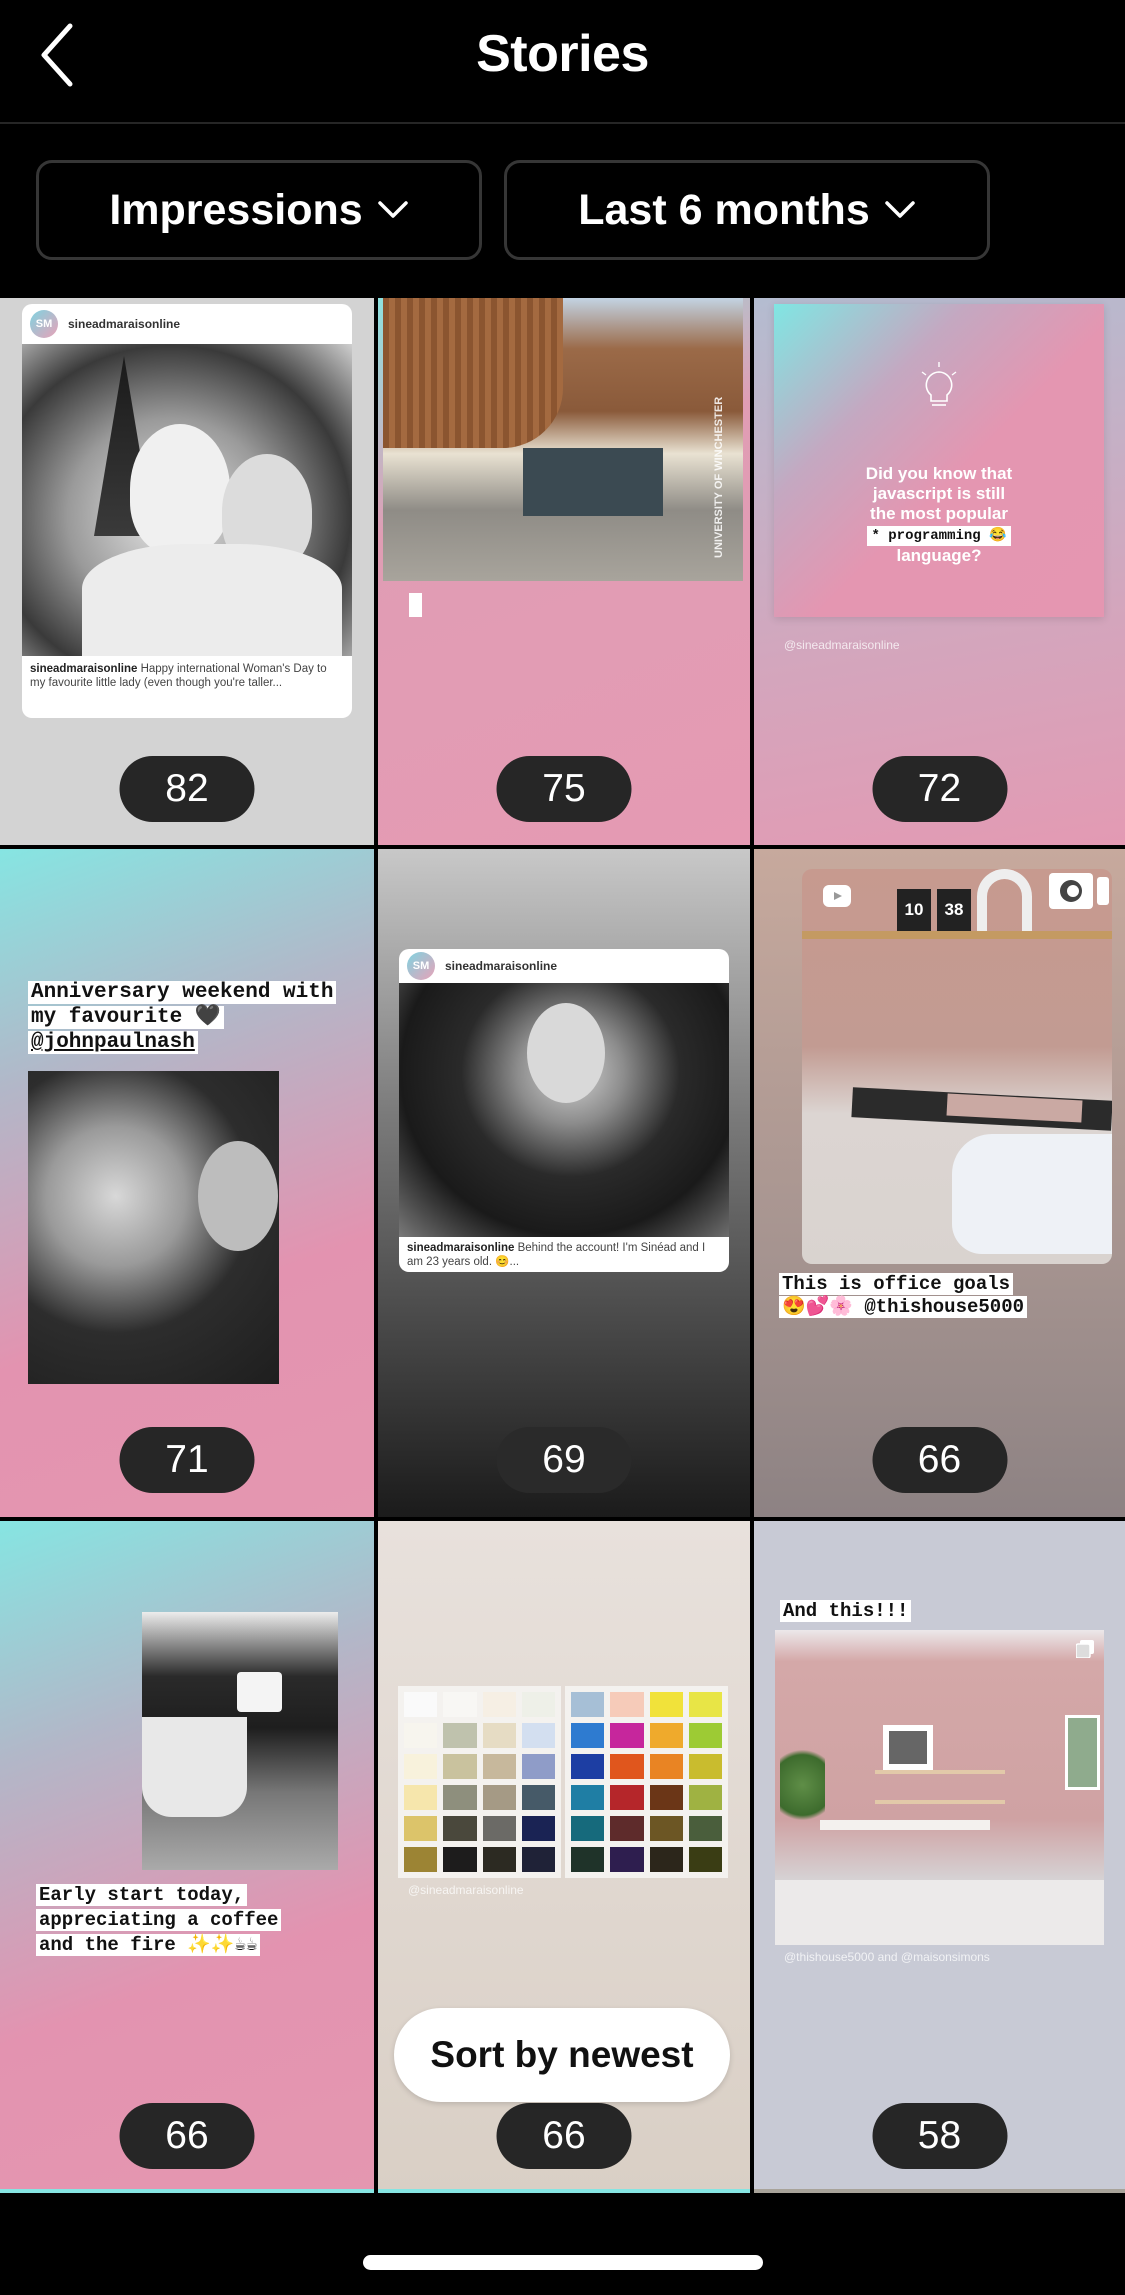 The height and width of the screenshot is (2295, 1125). What do you see at coordinates (564, 1460) in the screenshot?
I see `impressions-badge: 69` at bounding box center [564, 1460].